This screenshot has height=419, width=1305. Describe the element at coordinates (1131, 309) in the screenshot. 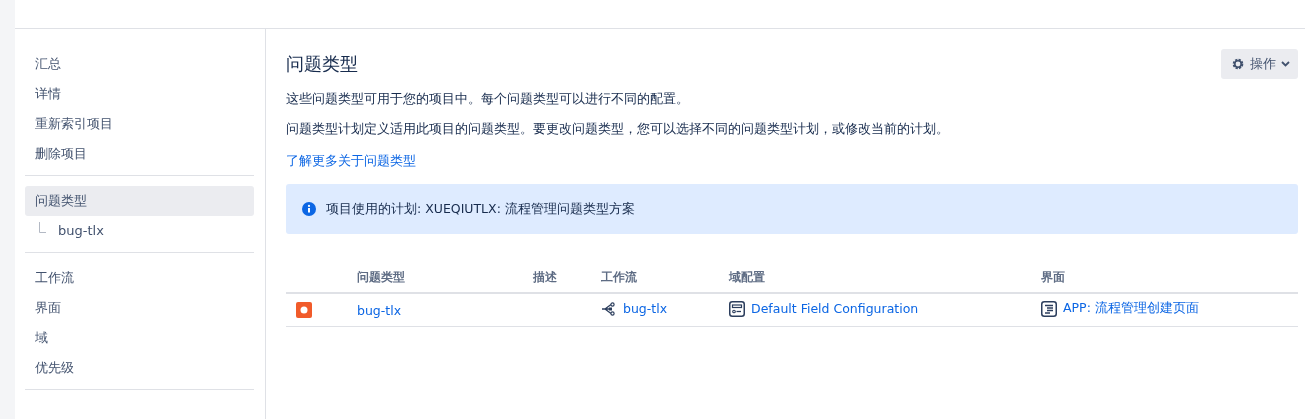

I see `screen-link: APP: 流程管理创建页面` at that location.